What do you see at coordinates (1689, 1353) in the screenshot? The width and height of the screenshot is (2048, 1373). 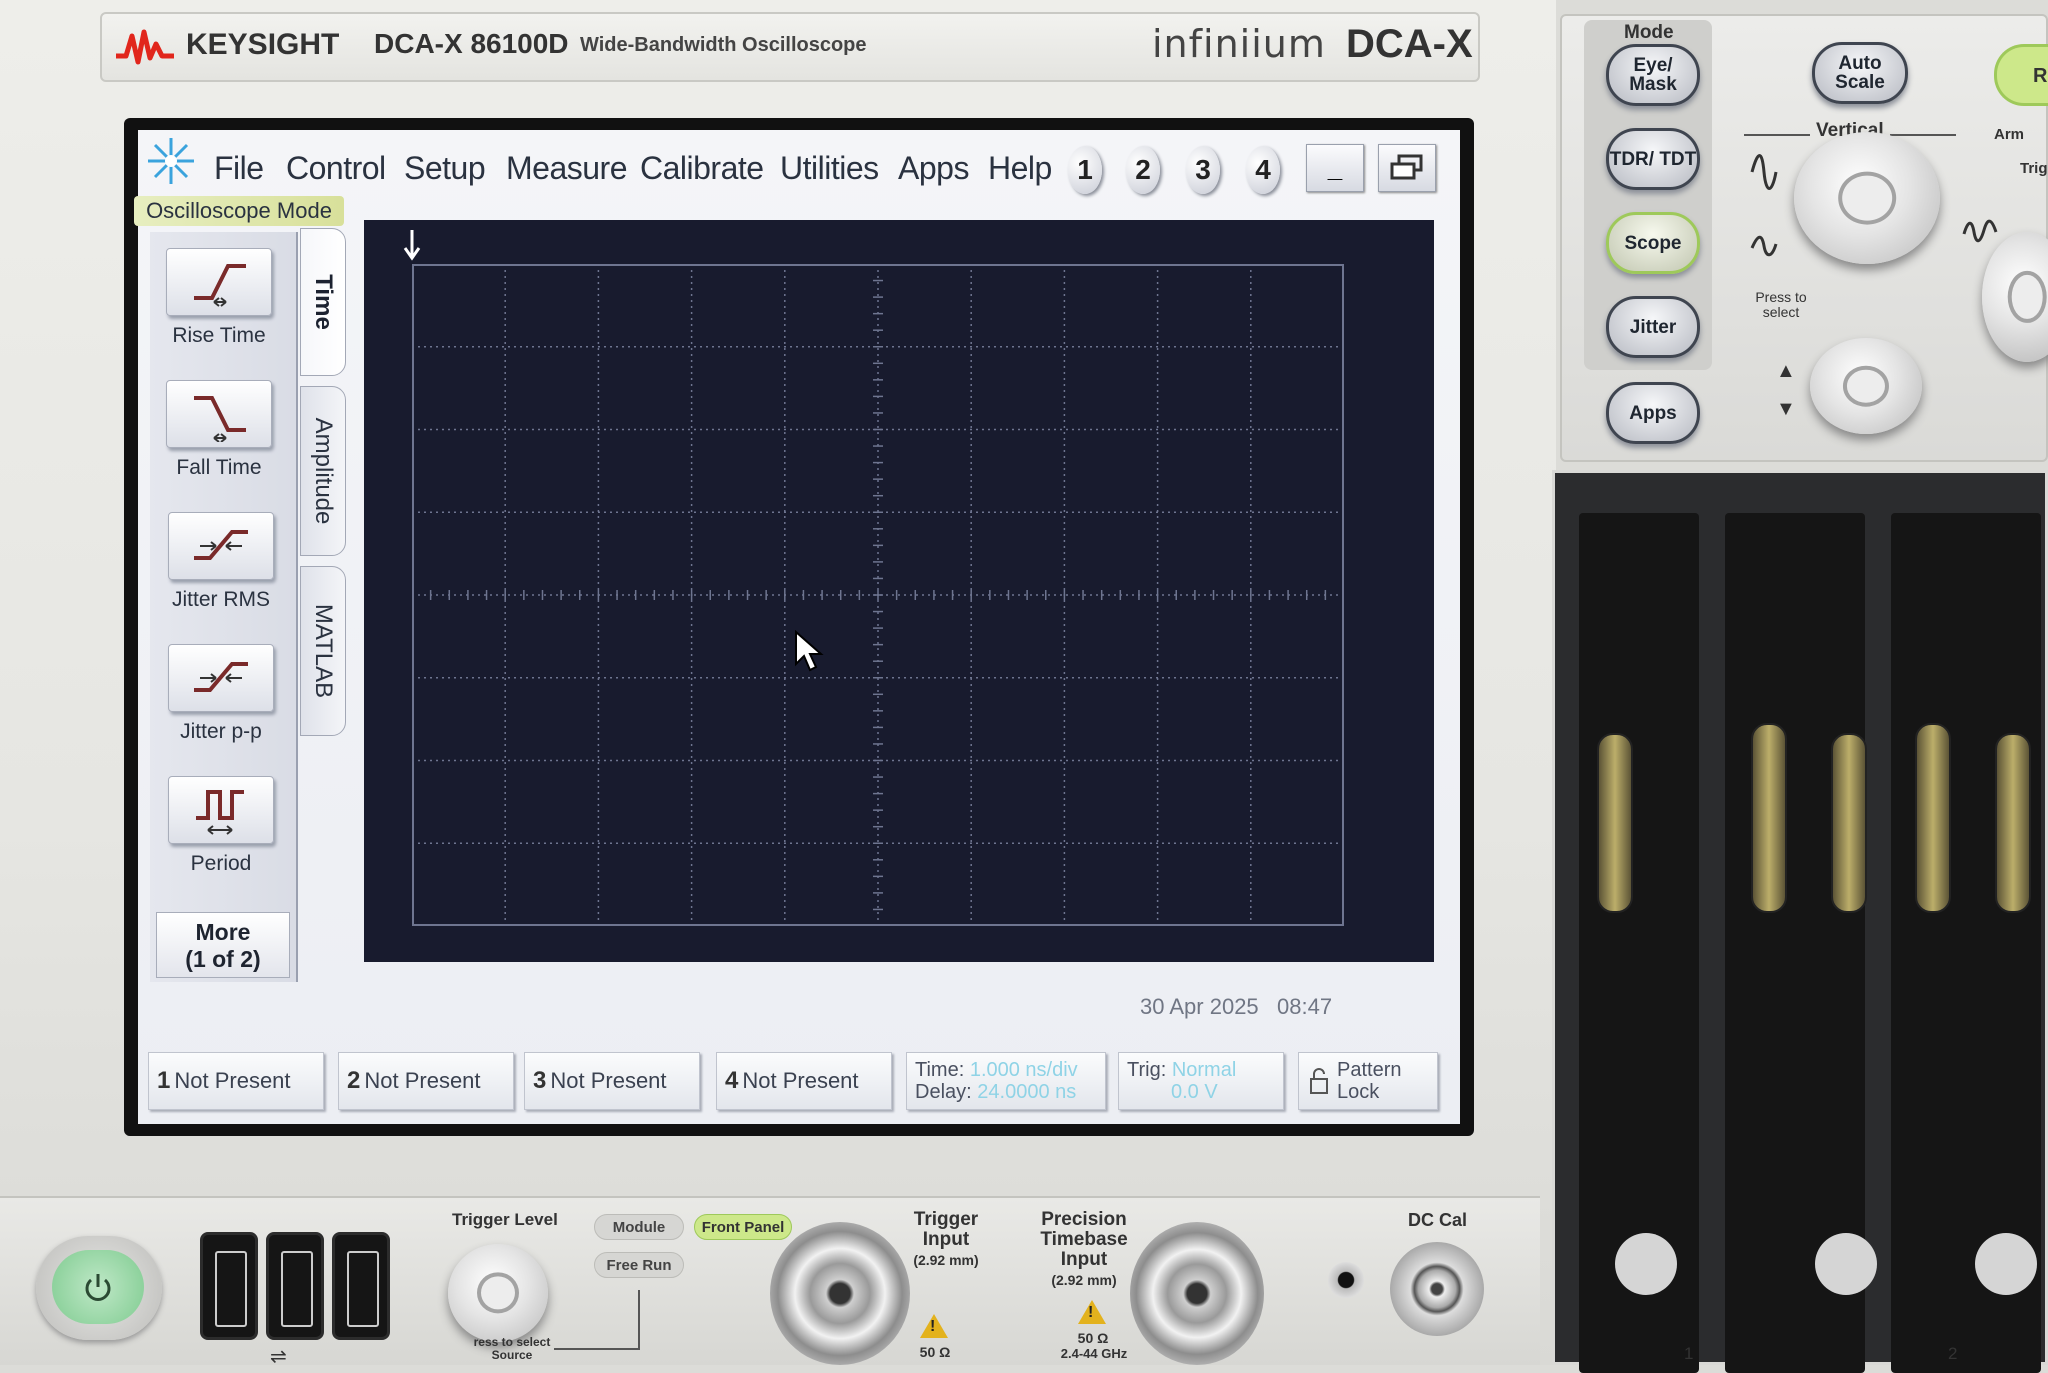 I see `bay-number-1: 1` at bounding box center [1689, 1353].